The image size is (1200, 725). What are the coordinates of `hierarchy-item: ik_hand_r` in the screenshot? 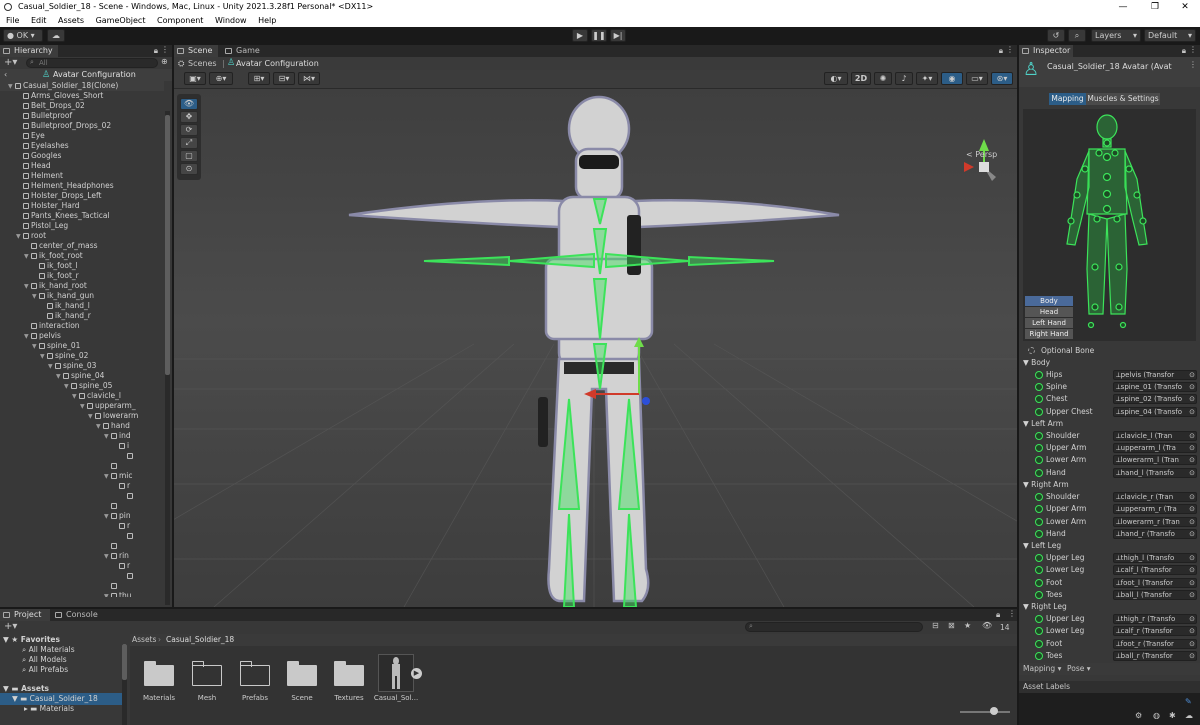 It's located at (82, 316).